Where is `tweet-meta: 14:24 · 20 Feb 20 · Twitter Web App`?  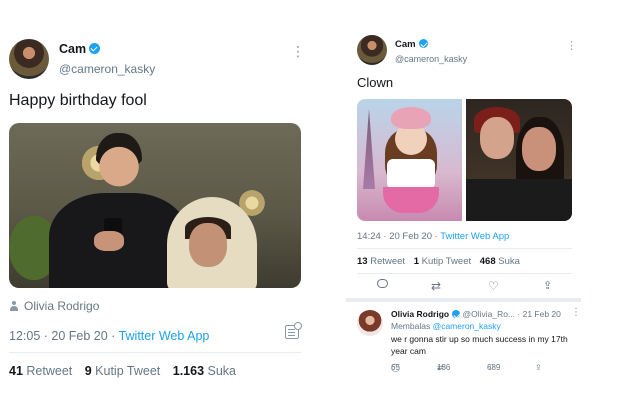 tweet-meta: 14:24 · 20 Feb 20 · Twitter Web App is located at coordinates (433, 236).